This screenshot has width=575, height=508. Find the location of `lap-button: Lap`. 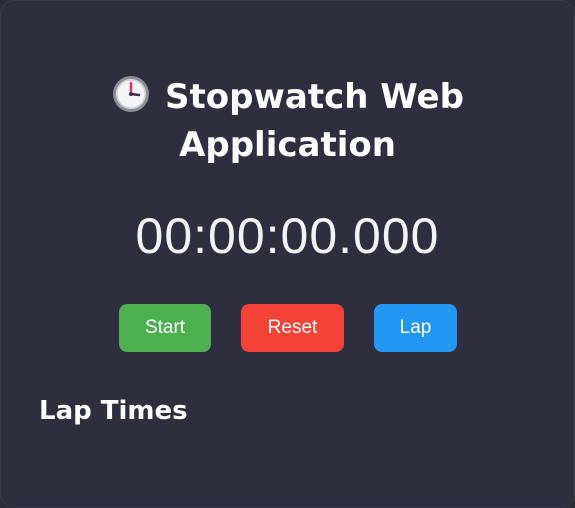

lap-button: Lap is located at coordinates (415, 328).